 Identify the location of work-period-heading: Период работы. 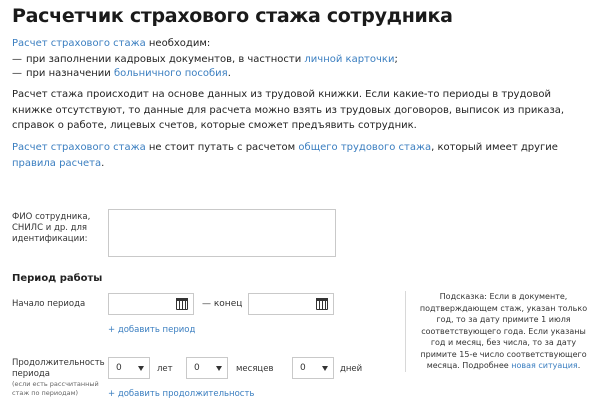
(57, 278).